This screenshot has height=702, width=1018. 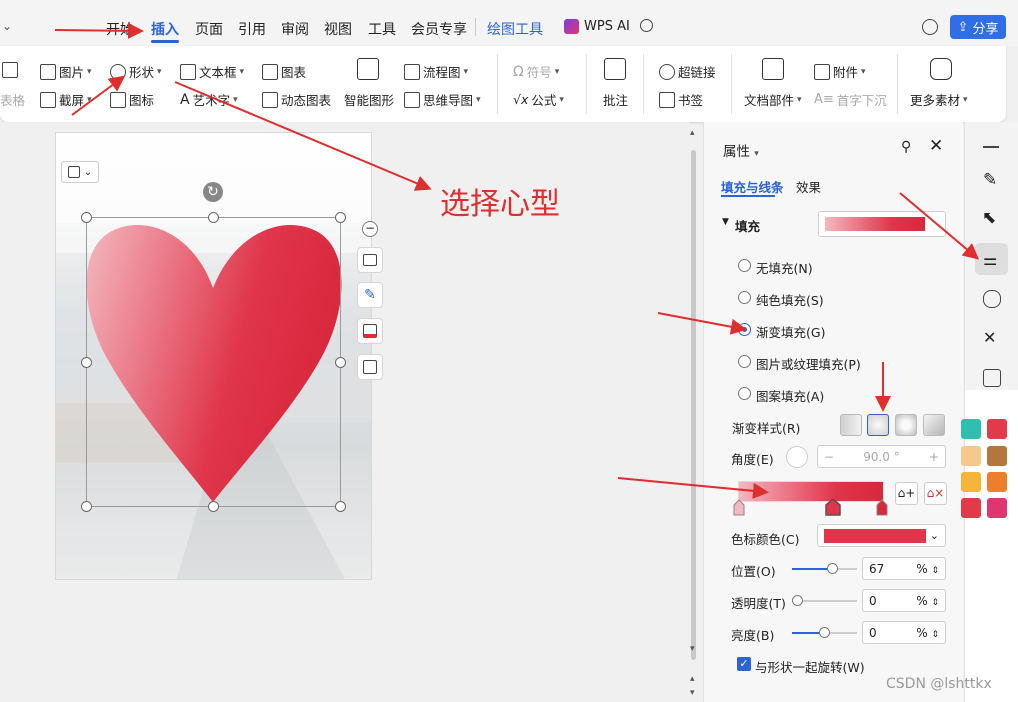 What do you see at coordinates (99, 30) in the screenshot?
I see `arrow-to-insert-tab` at bounding box center [99, 30].